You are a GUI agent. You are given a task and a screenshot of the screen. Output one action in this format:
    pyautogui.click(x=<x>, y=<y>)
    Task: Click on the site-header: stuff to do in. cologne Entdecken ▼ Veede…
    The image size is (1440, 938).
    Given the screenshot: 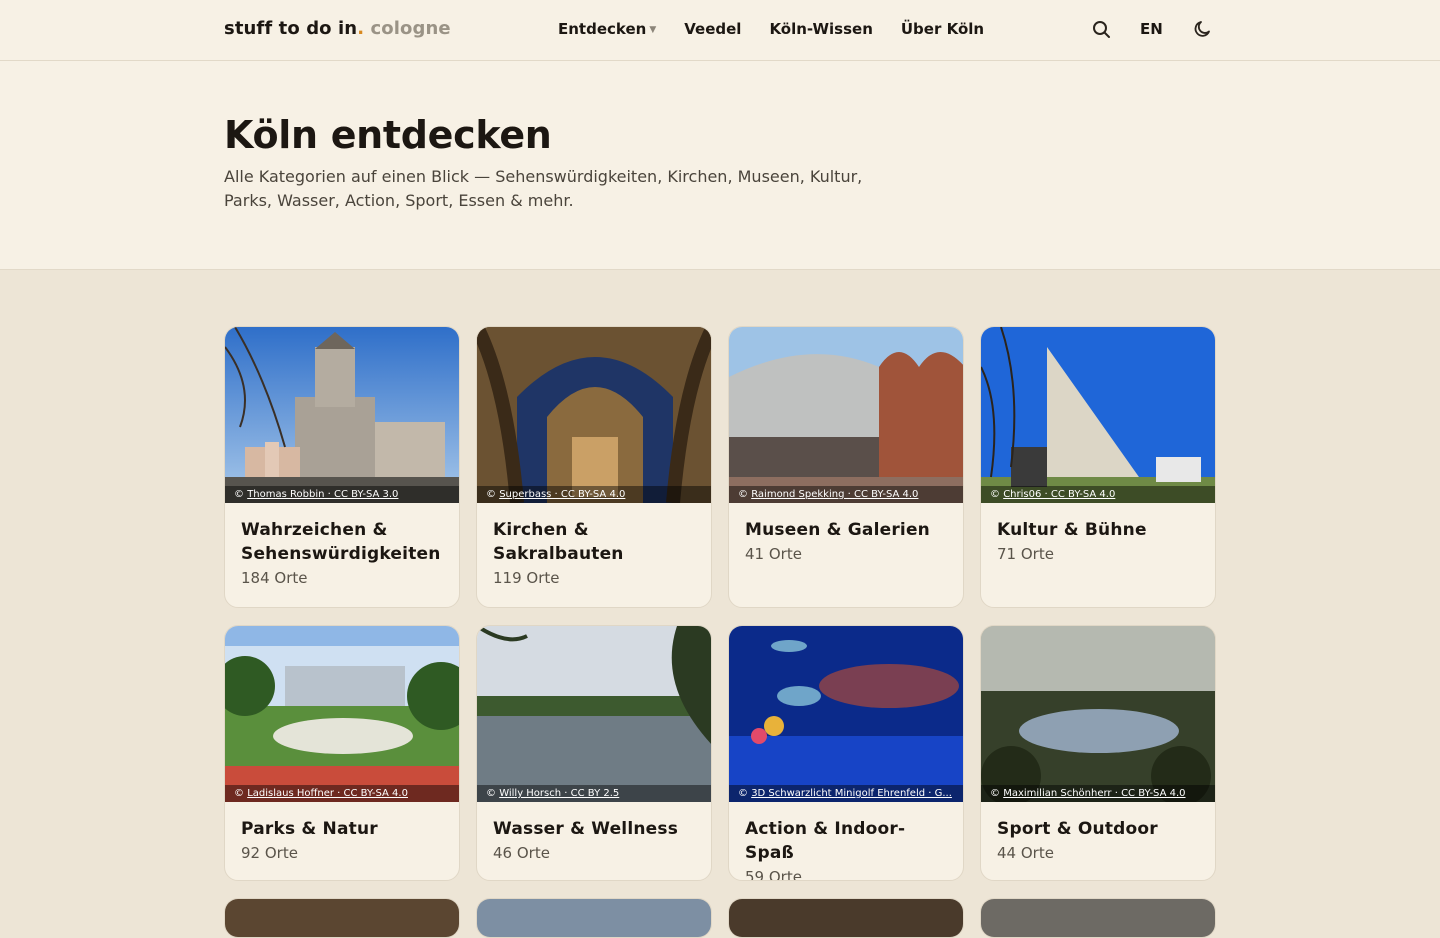 What is the action you would take?
    pyautogui.click(x=720, y=30)
    